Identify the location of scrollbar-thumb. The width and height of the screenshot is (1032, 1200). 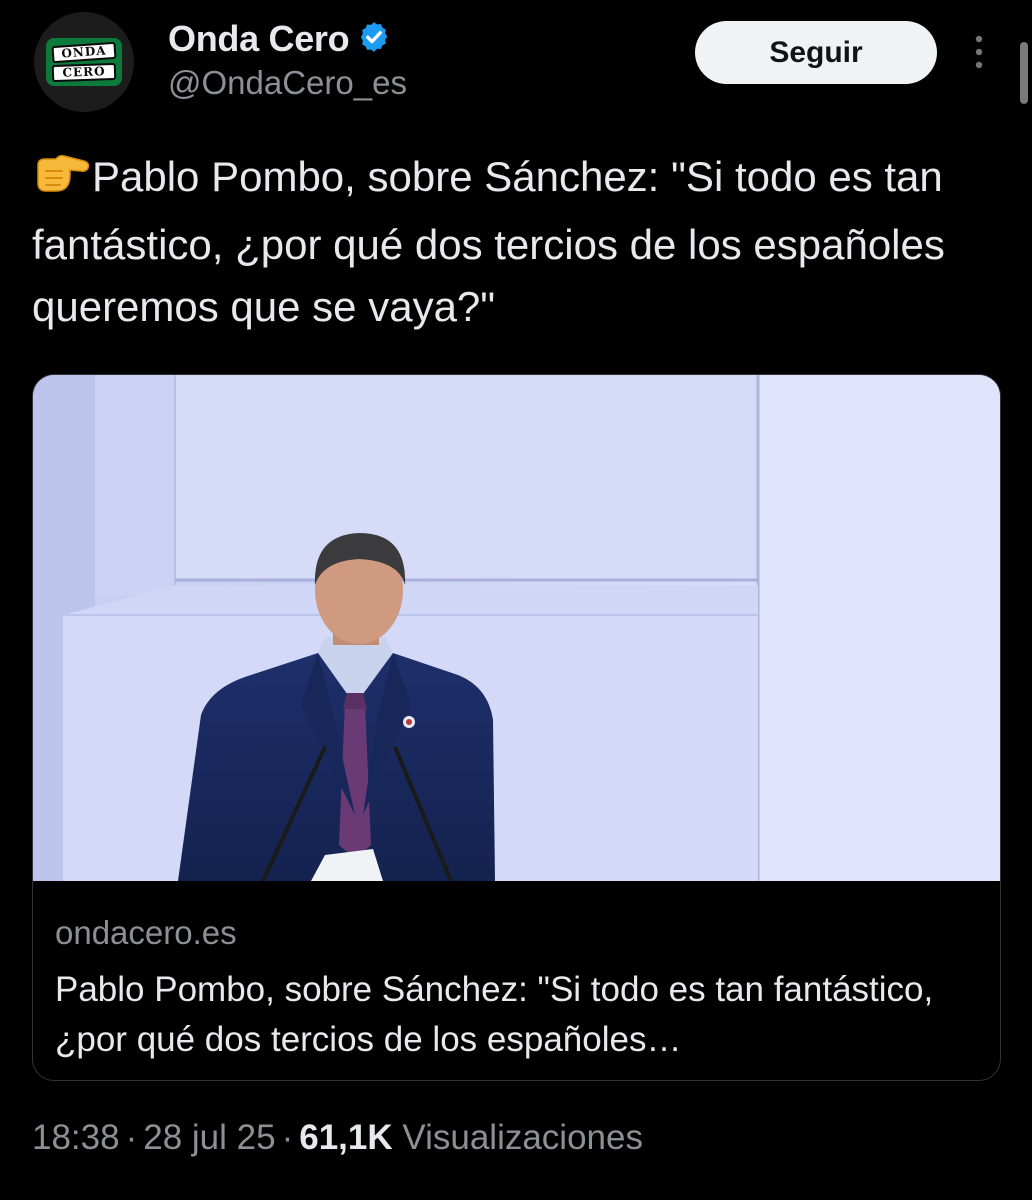
(1024, 73).